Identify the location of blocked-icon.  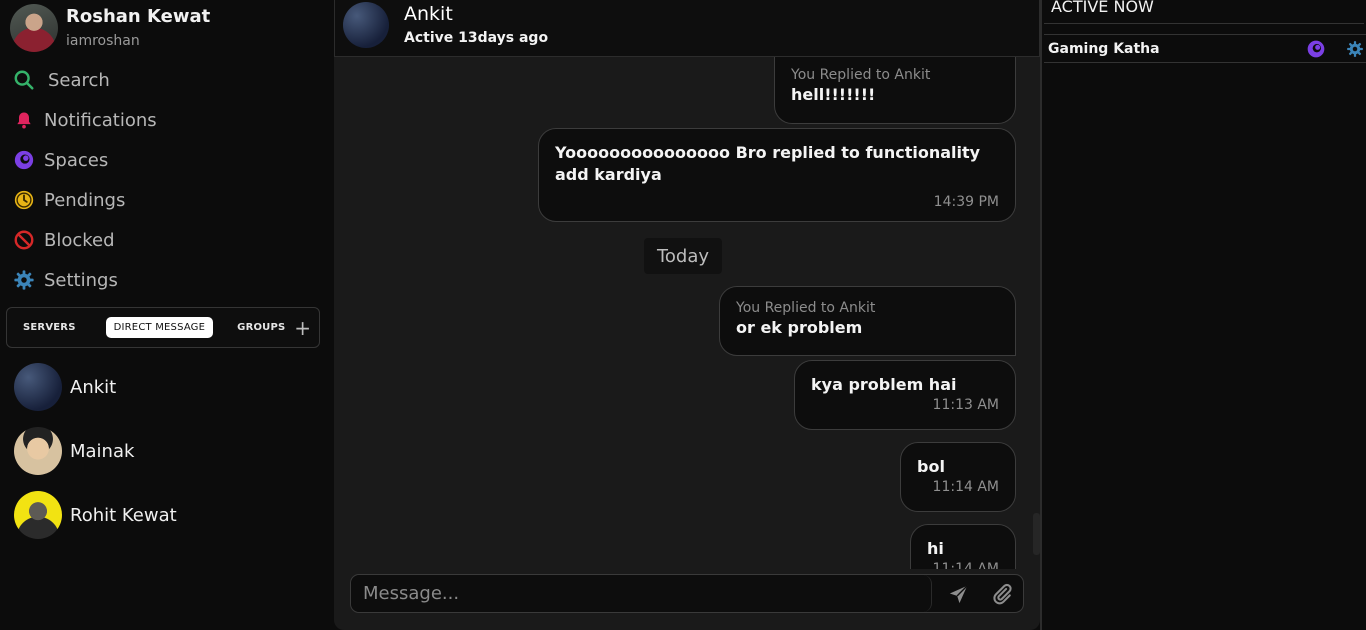
(24, 240).